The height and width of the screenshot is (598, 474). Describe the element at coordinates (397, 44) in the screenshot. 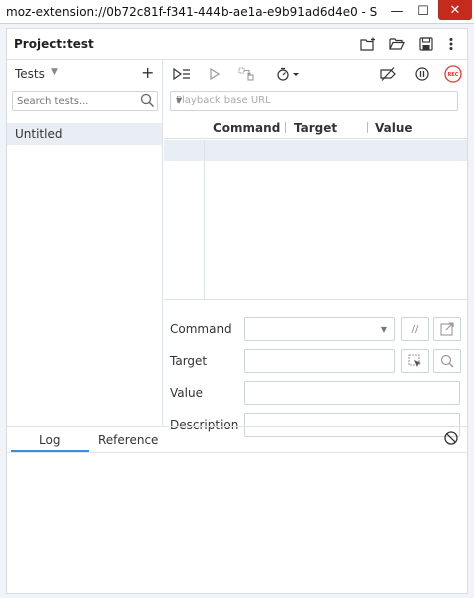

I see `open-project-icon` at that location.